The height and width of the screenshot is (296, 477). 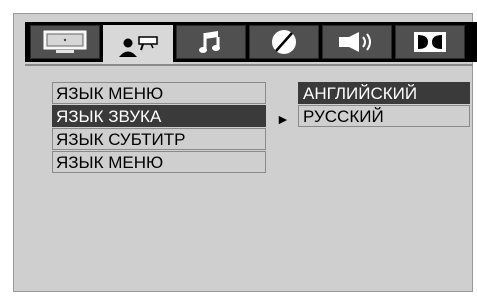 What do you see at coordinates (159, 93) in the screenshot?
I see `menu-item-osd-language: ЯЗЫК МЕНЮ` at bounding box center [159, 93].